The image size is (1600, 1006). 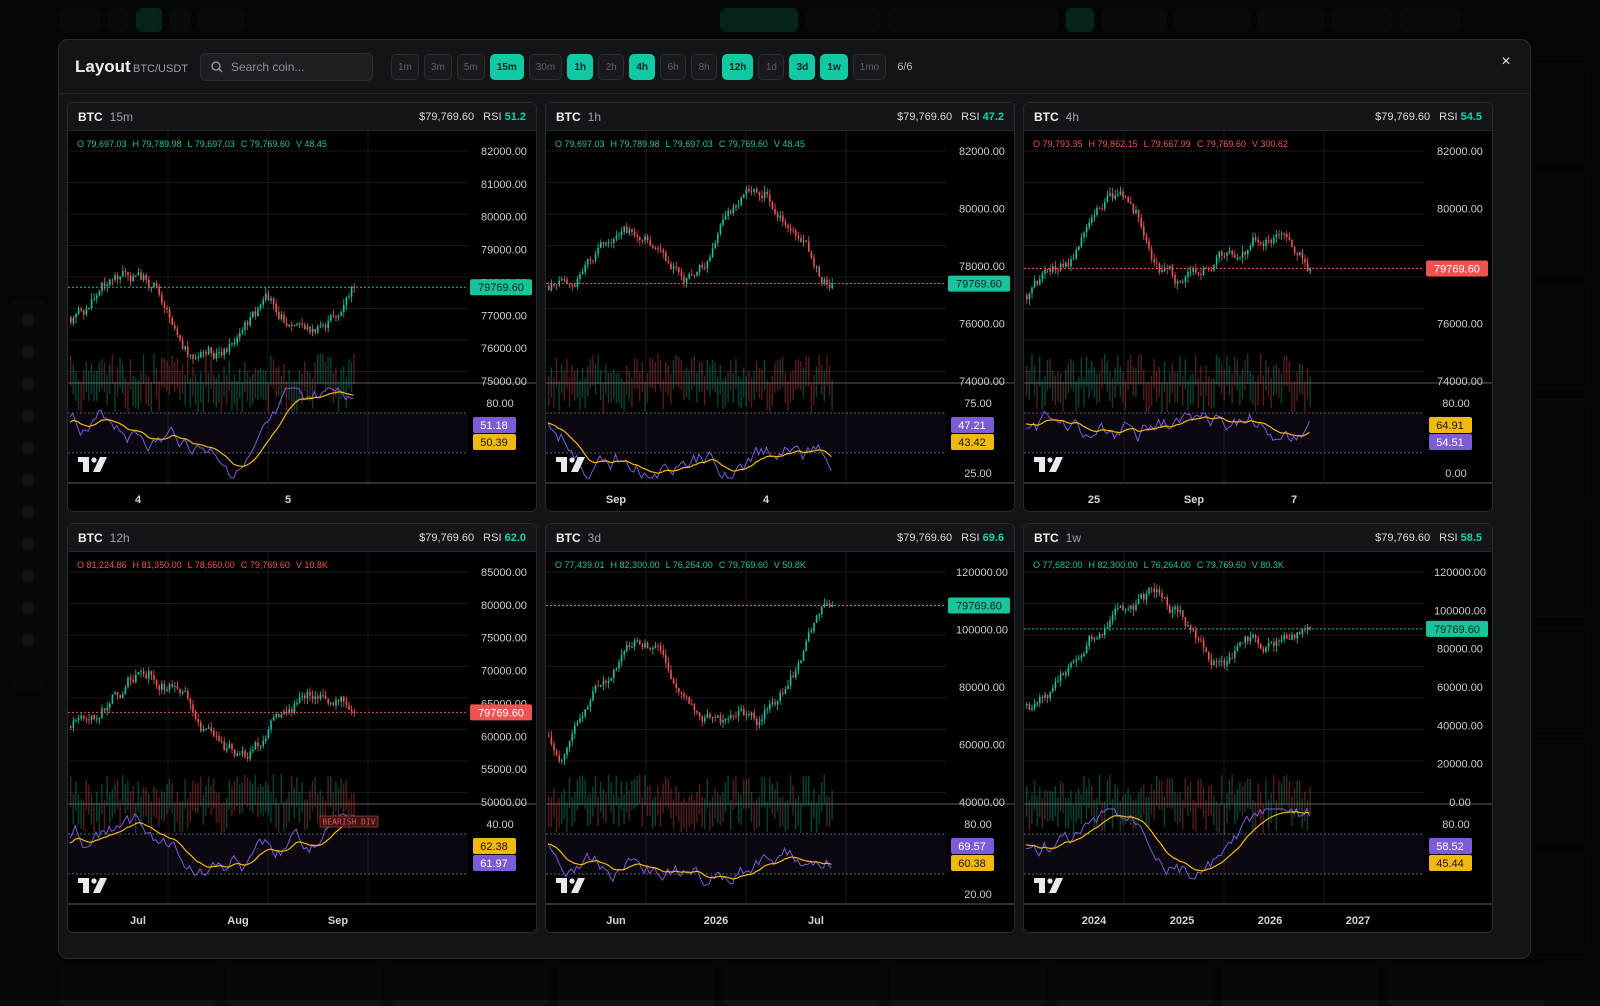 What do you see at coordinates (594, 117) in the screenshot?
I see `panel-timeframe: 1h` at bounding box center [594, 117].